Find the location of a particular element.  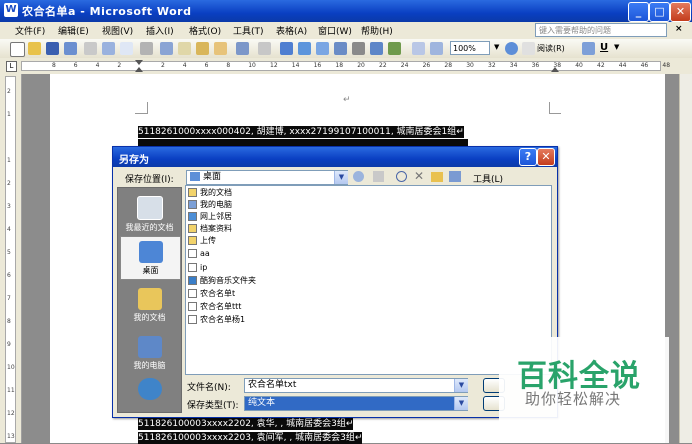

help-search-input: 键入需要帮助的问题 is located at coordinates (601, 30).